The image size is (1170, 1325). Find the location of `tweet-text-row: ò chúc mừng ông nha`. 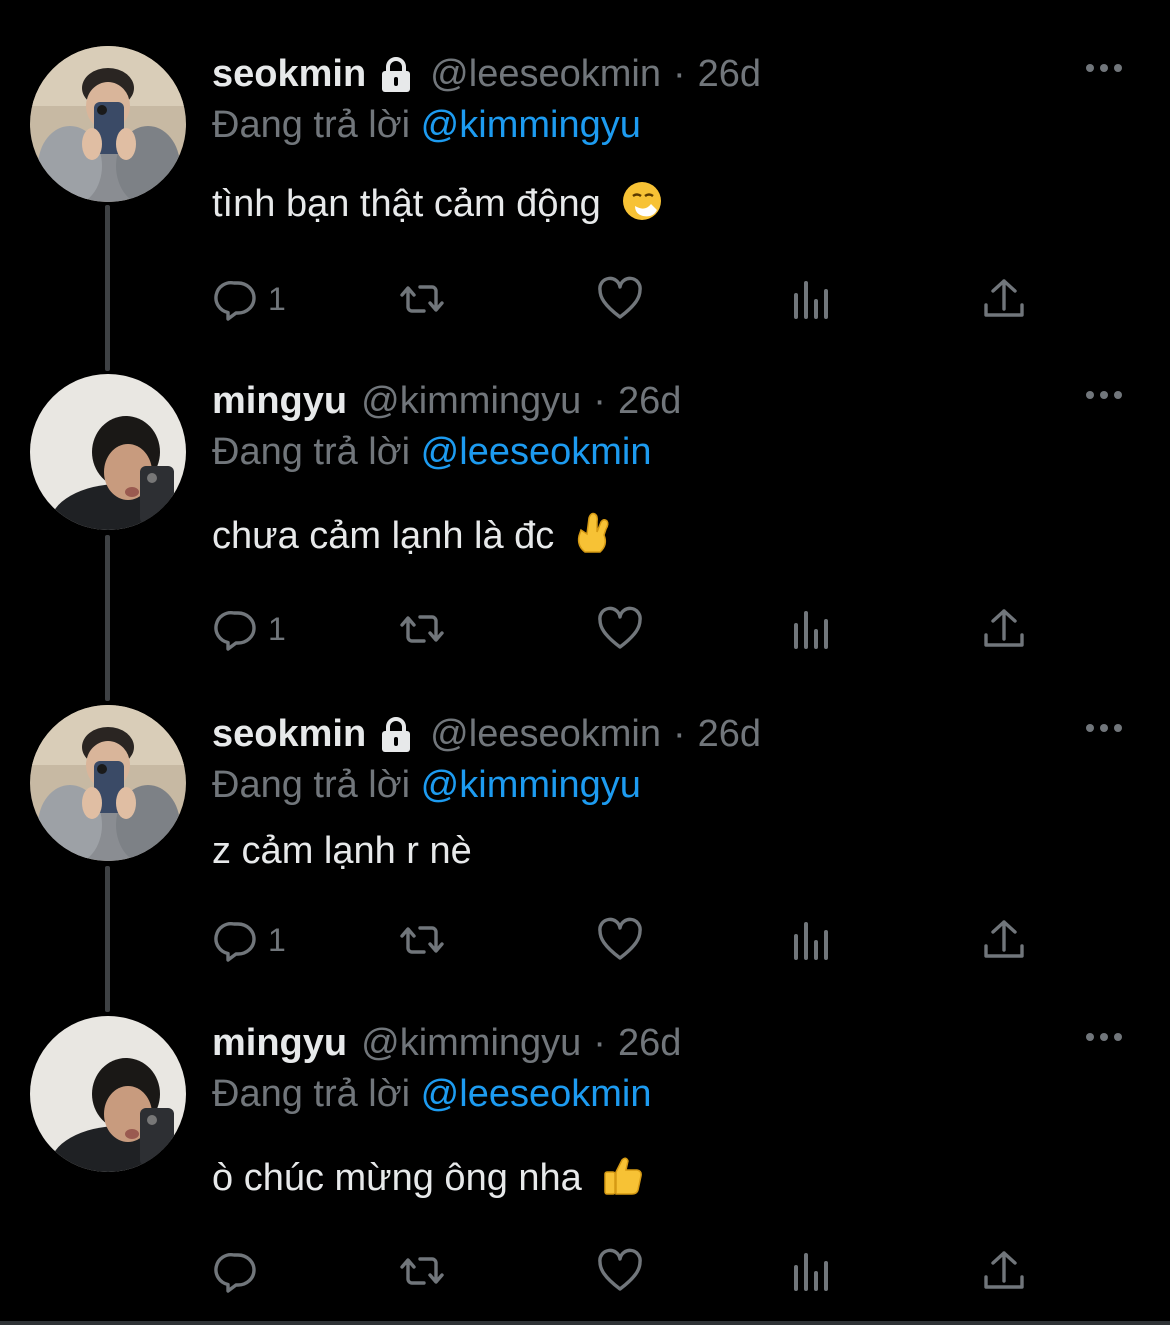

tweet-text-row: ò chúc mừng ông nha is located at coordinates (671, 1177).